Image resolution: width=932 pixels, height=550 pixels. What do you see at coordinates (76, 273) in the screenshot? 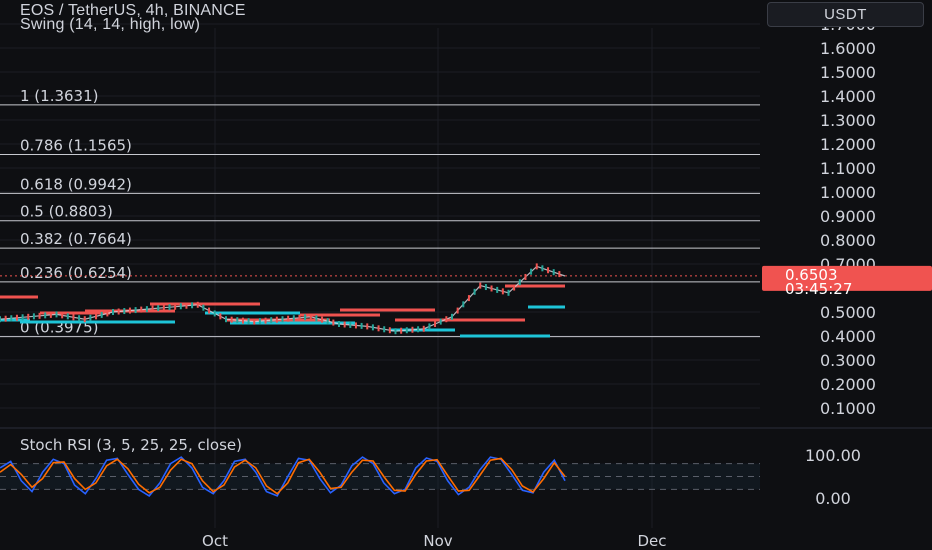
I see `fib-level-label: 0.236 (0.6254)` at bounding box center [76, 273].